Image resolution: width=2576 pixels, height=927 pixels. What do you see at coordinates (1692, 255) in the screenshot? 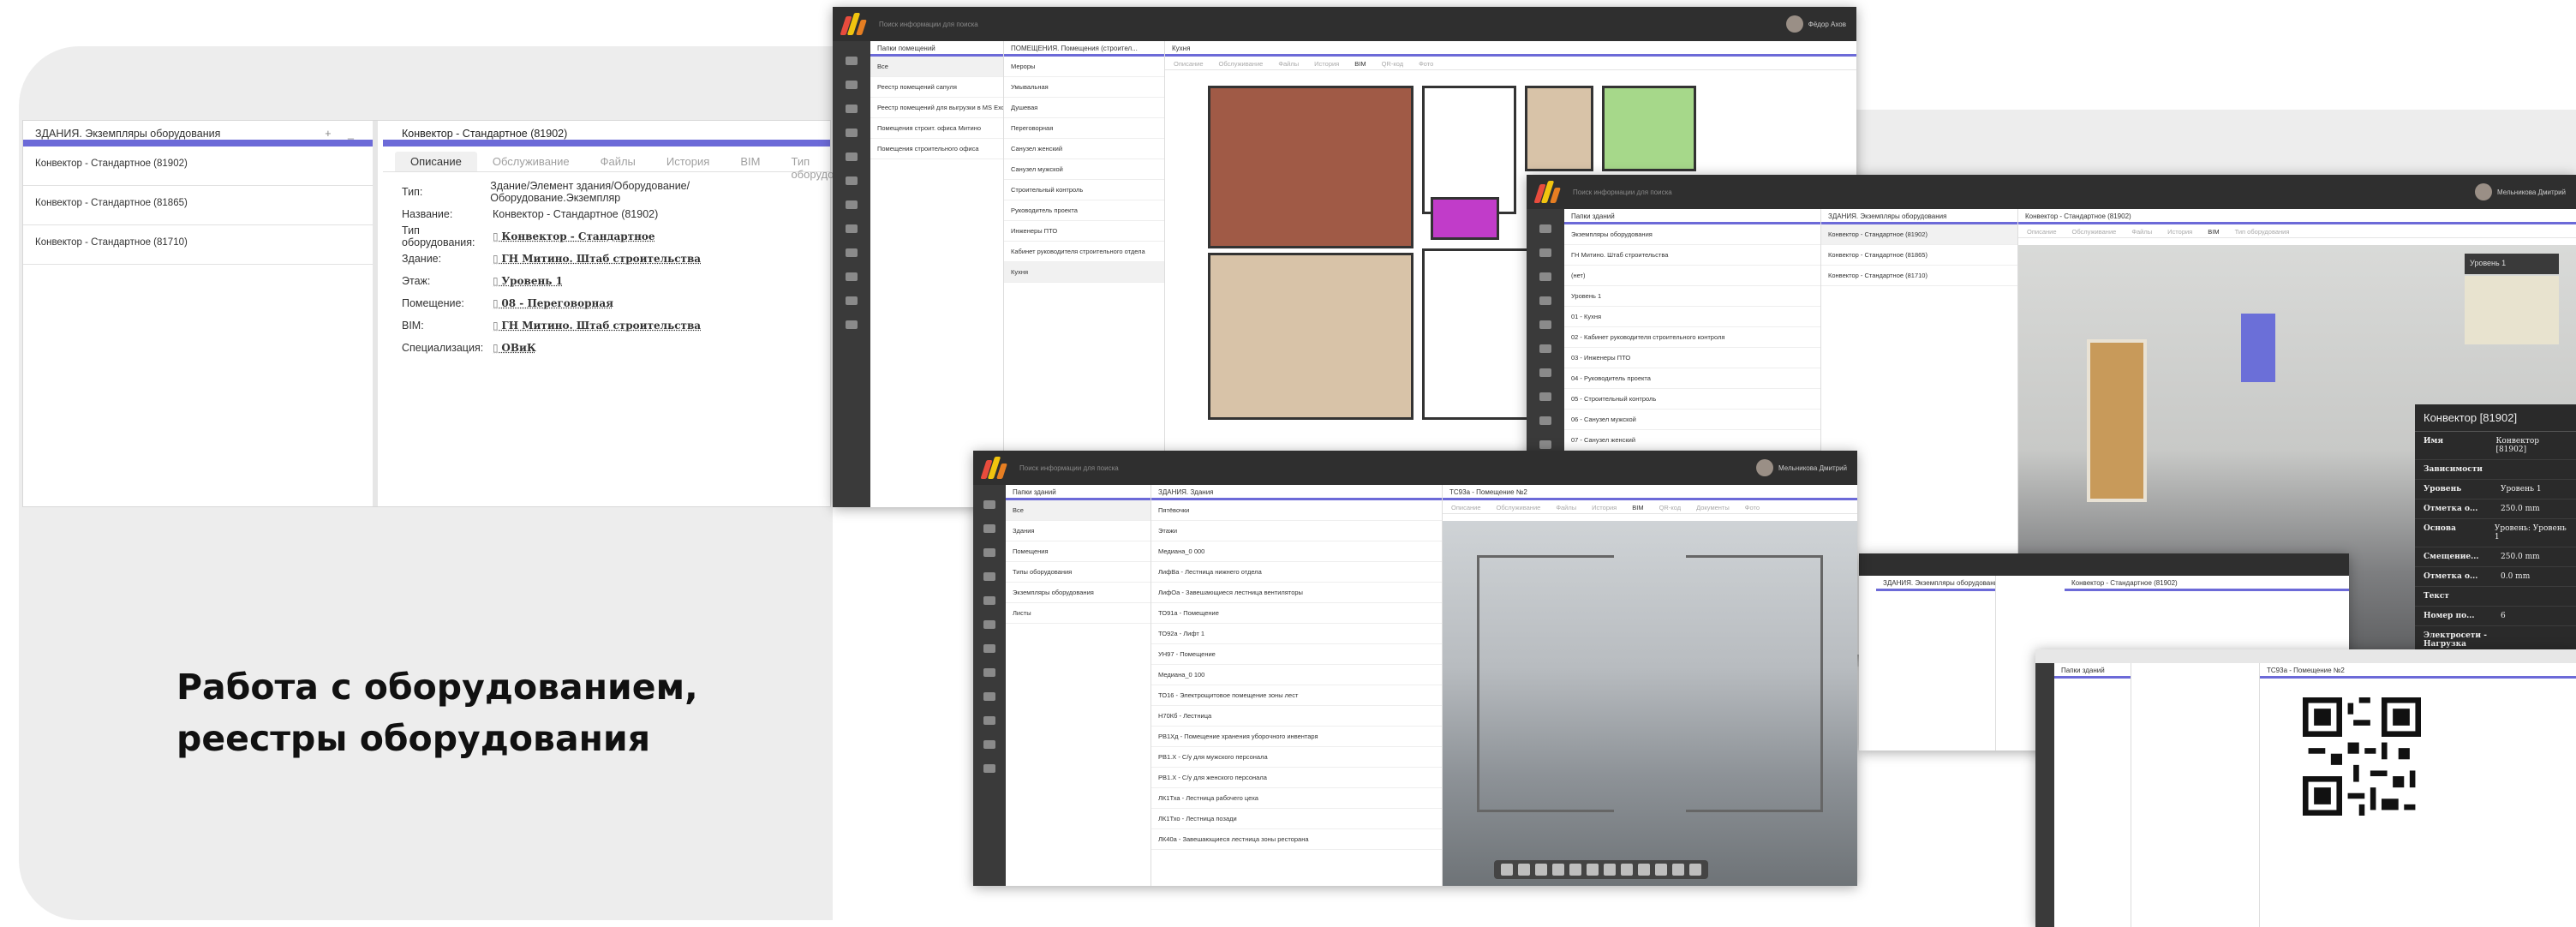
I see `list-item: ГН Митино. Штаб строительства` at bounding box center [1692, 255].